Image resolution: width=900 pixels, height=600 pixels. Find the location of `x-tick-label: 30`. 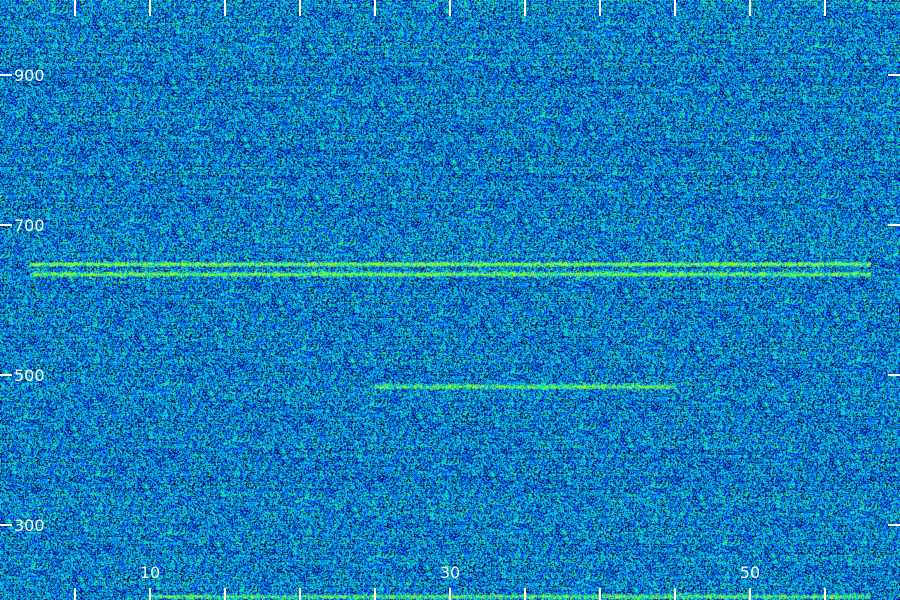

x-tick-label: 30 is located at coordinates (450, 572).